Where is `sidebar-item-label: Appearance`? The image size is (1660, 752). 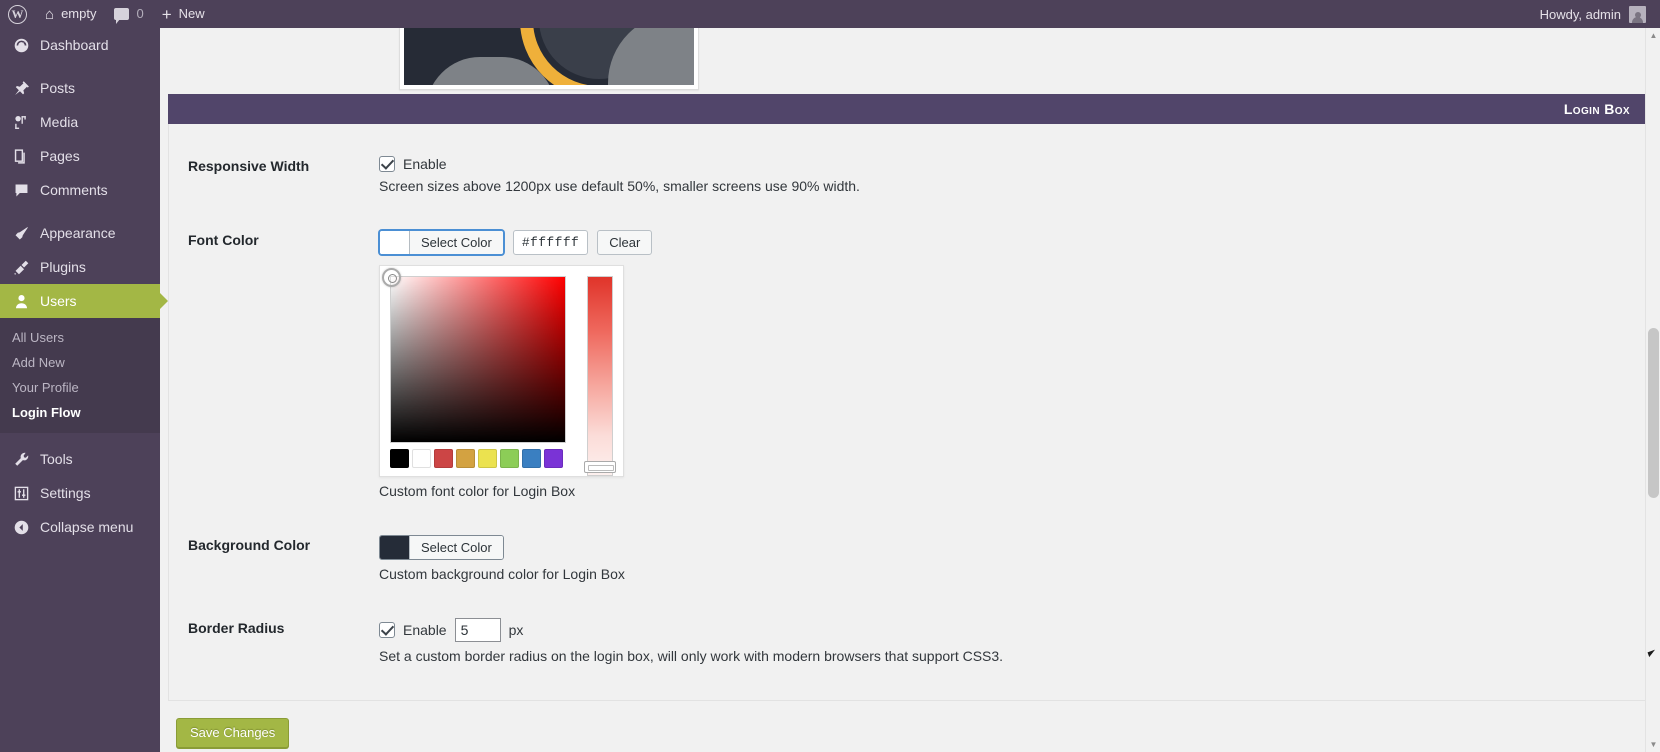
sidebar-item-label: Appearance is located at coordinates (78, 233).